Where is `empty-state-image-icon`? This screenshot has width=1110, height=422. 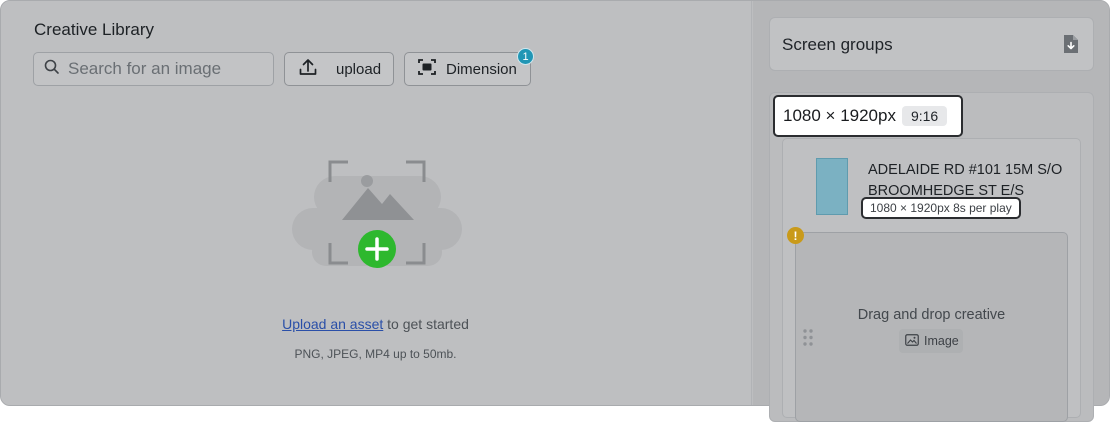
empty-state-image-icon is located at coordinates (377, 218).